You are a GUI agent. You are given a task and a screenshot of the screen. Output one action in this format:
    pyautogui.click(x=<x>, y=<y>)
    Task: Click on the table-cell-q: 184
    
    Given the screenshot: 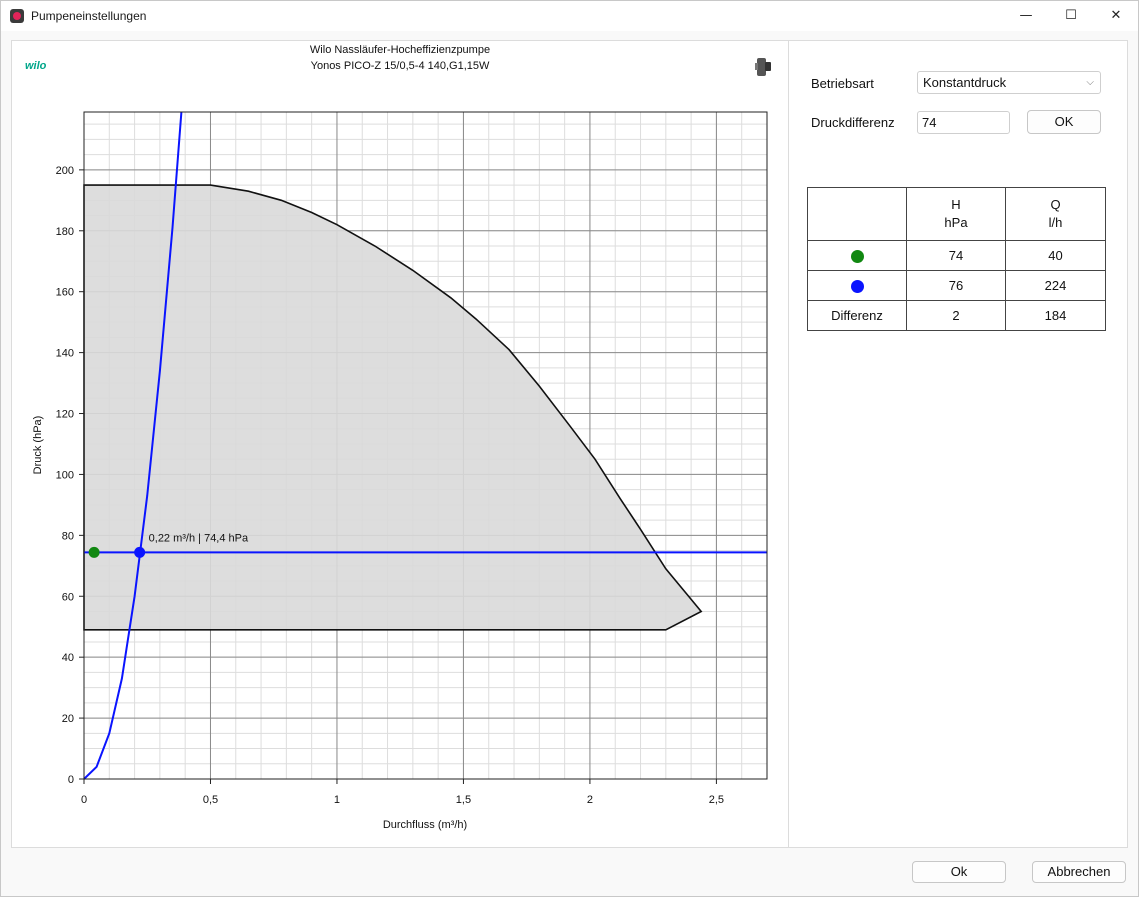 What is the action you would take?
    pyautogui.click(x=1055, y=315)
    